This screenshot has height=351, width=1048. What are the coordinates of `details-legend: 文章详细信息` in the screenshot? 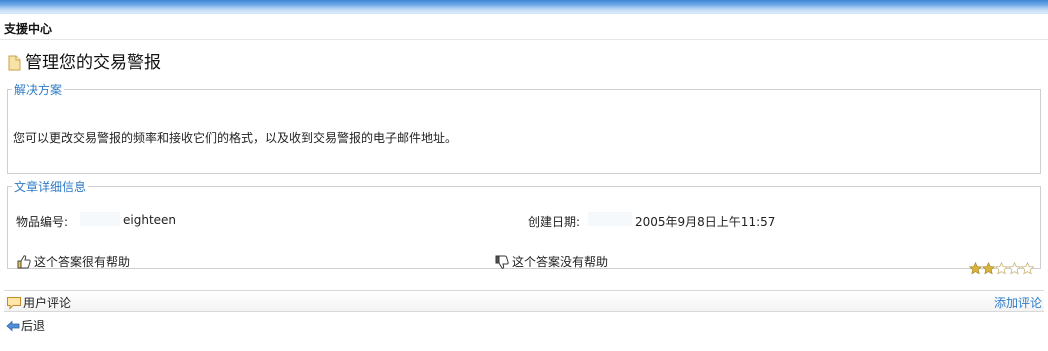 It's located at (50, 187).